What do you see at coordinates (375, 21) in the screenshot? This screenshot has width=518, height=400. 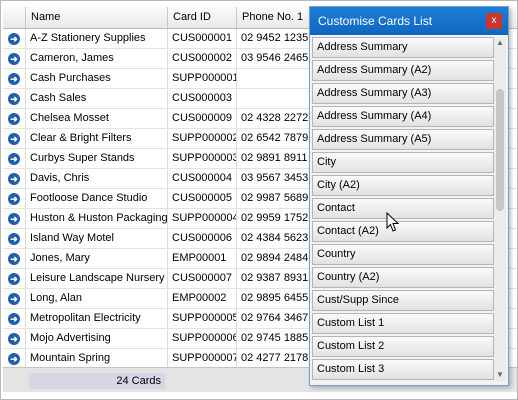 I see `panel-title: Customise Cards List` at bounding box center [375, 21].